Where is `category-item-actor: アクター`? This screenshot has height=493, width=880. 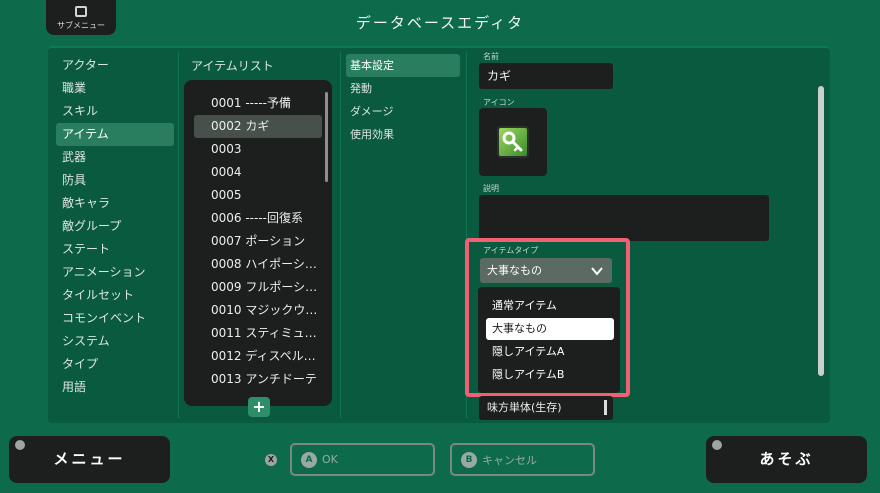
category-item-actor: アクター is located at coordinates (115, 65).